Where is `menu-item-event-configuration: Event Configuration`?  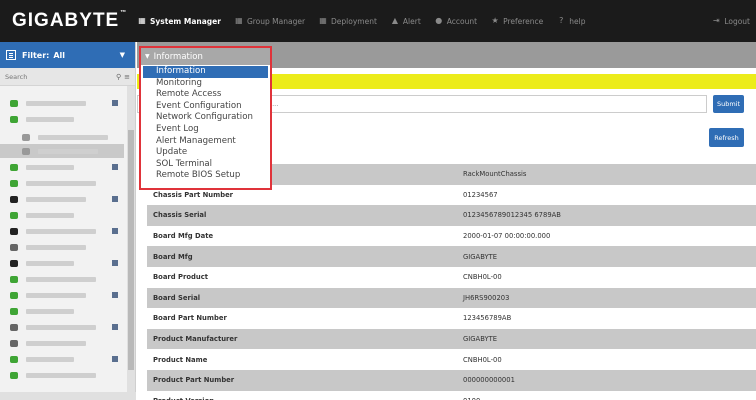
menu-item-event-configuration: Event Configuration is located at coordinates (205, 107).